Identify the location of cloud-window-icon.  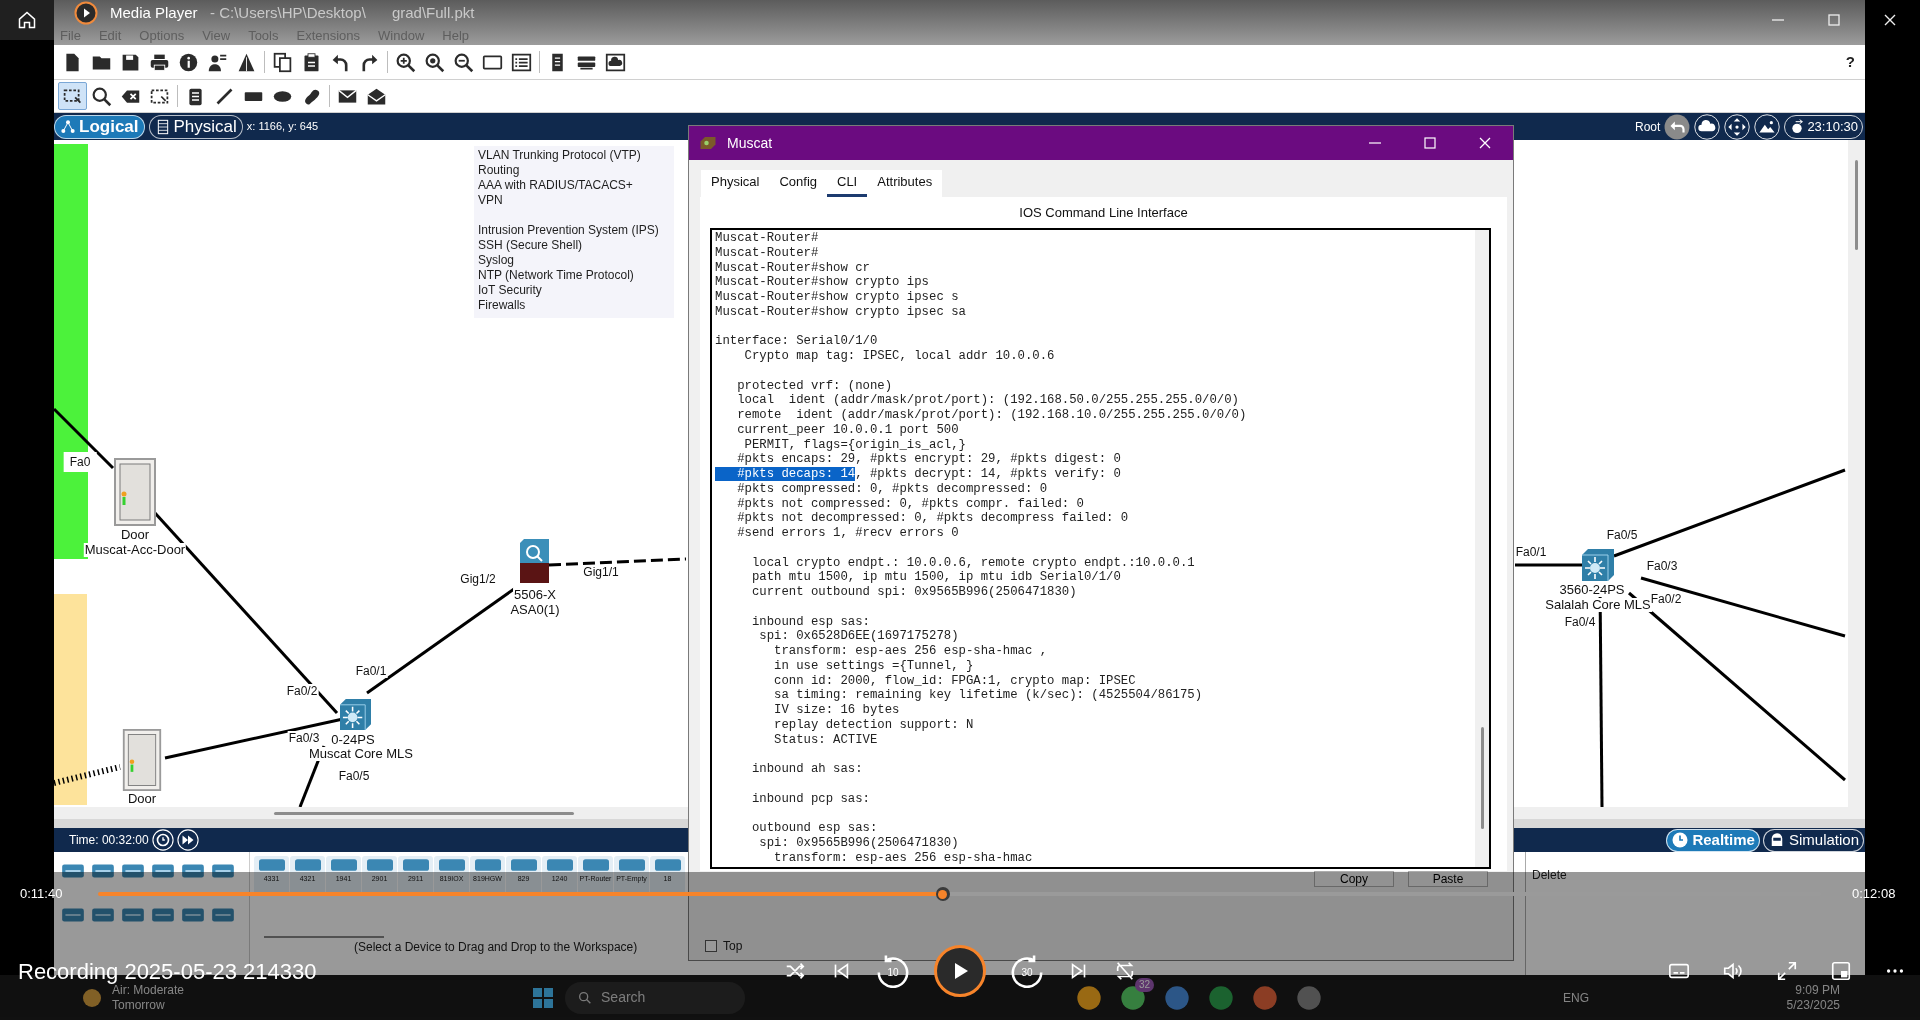
(615, 62).